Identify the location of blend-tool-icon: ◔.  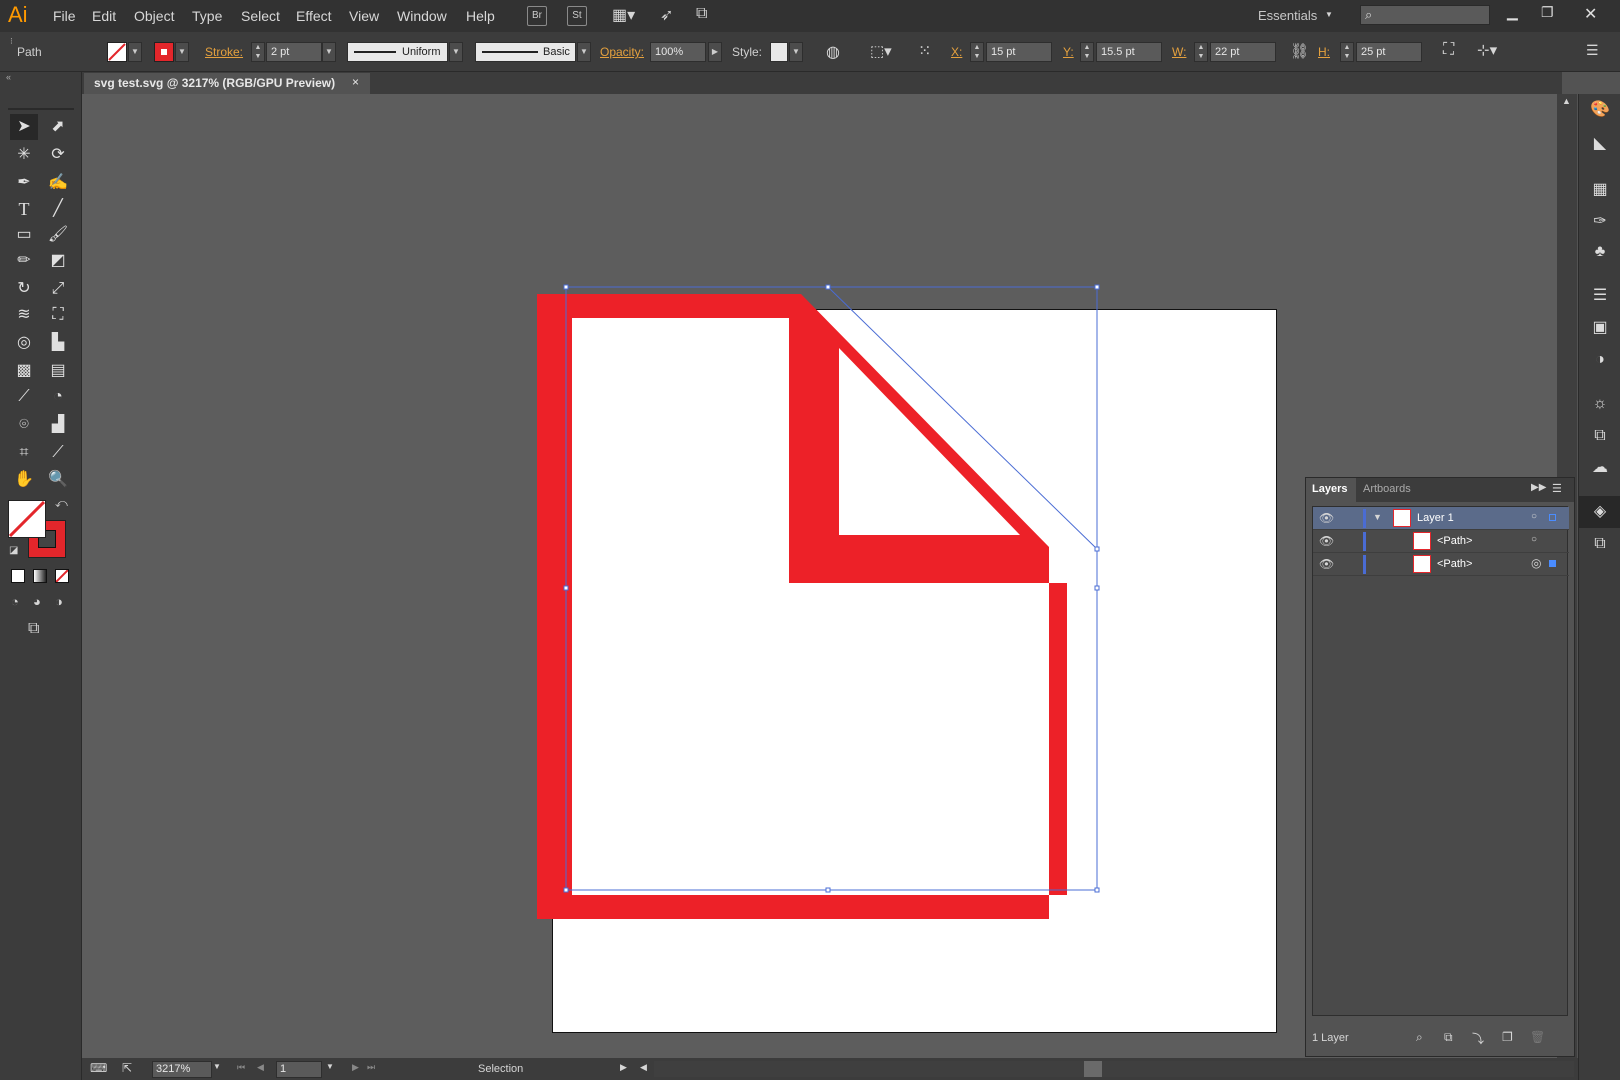
(58, 397).